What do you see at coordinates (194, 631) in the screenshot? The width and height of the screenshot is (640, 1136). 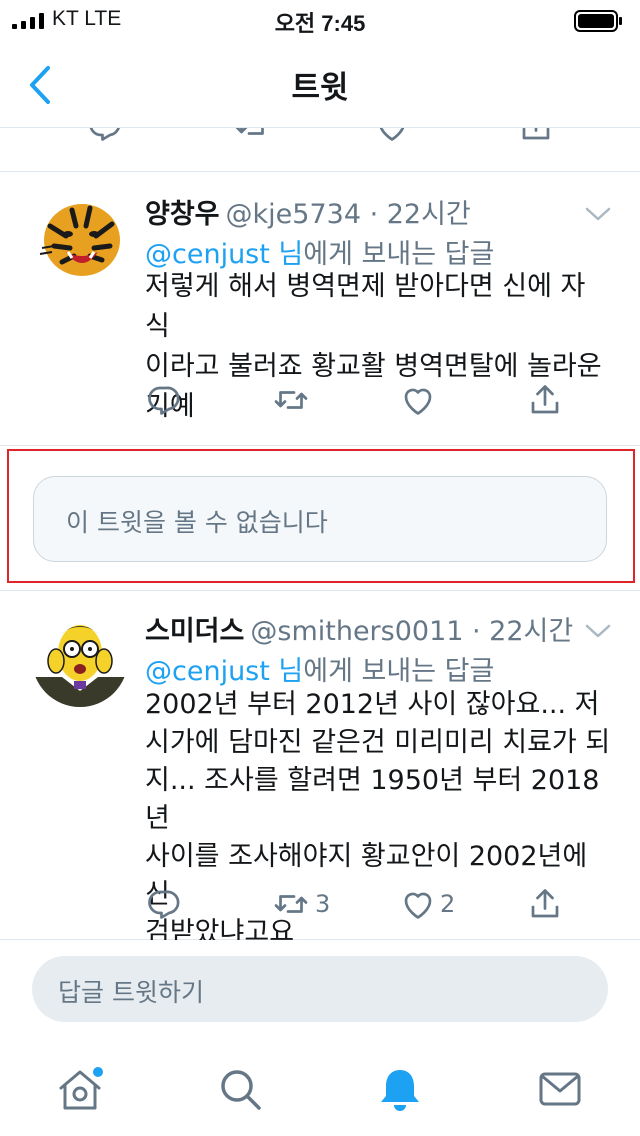 I see `author-name: 스미더스` at bounding box center [194, 631].